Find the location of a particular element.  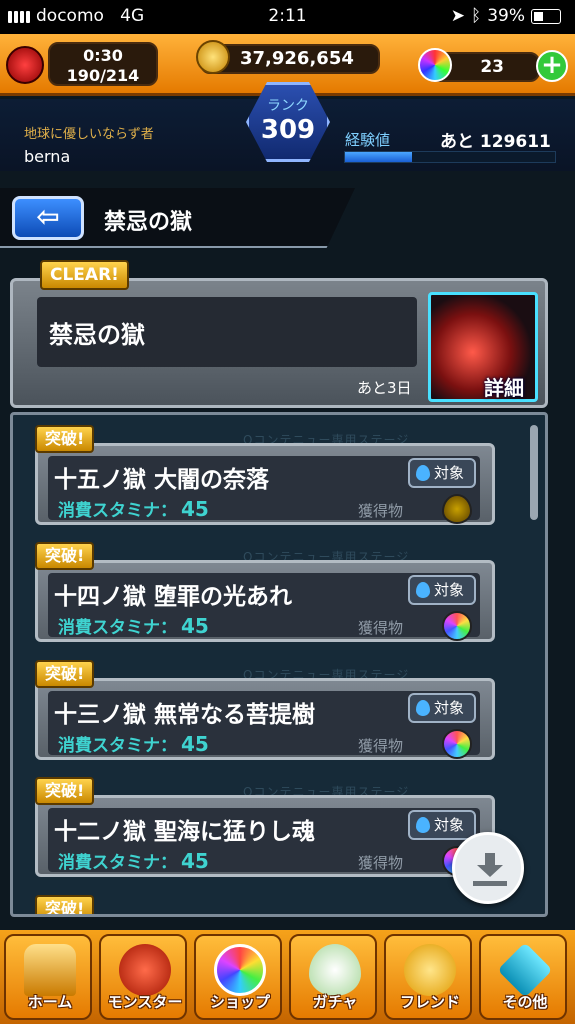

rank-value: 309 is located at coordinates (288, 130).